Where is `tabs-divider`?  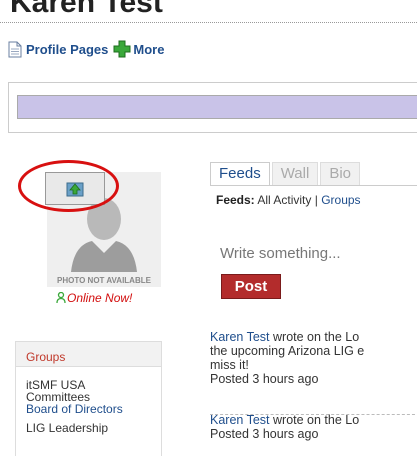 tabs-divider is located at coordinates (313, 185).